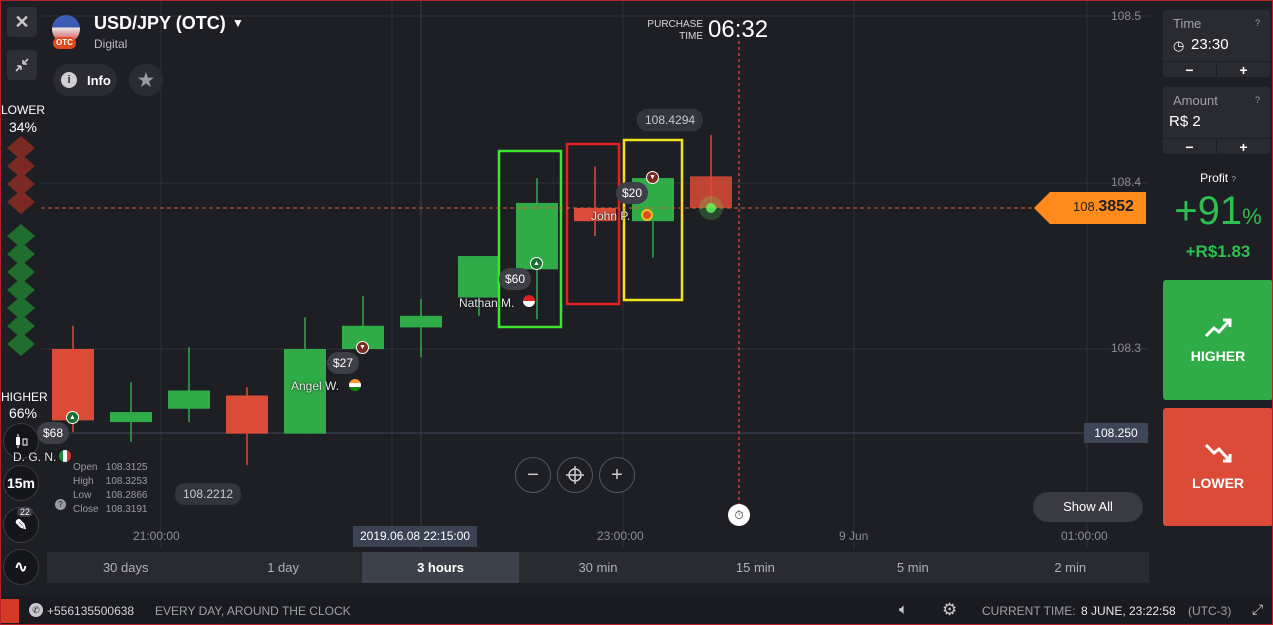 Image resolution: width=1273 pixels, height=625 pixels. Describe the element at coordinates (69, 80) in the screenshot. I see `info-icon: i` at that location.